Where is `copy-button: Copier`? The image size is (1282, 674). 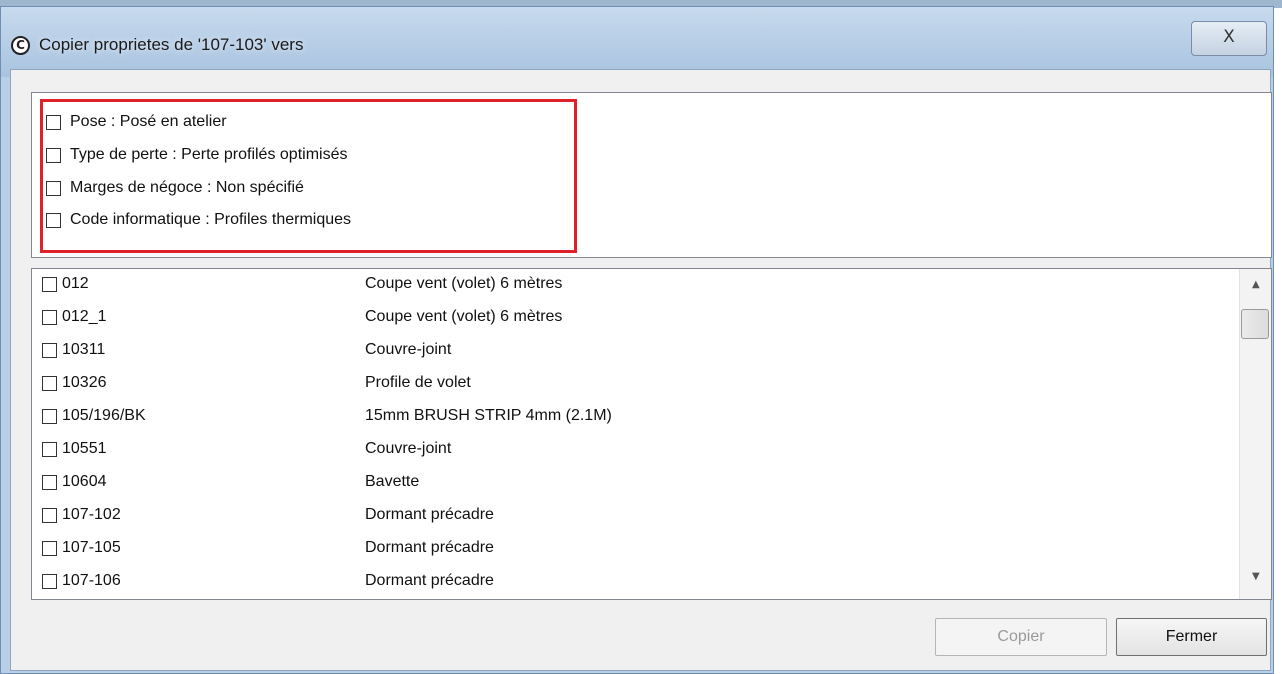 copy-button: Copier is located at coordinates (1021, 637).